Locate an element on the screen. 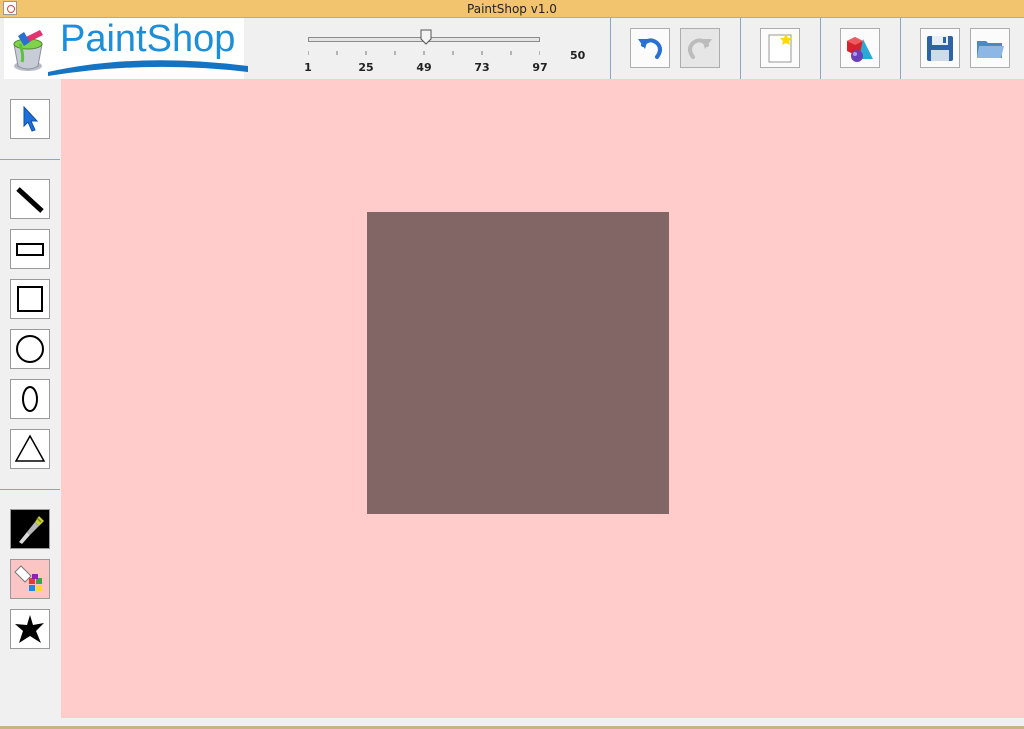  triangle-icon is located at coordinates (30, 448).